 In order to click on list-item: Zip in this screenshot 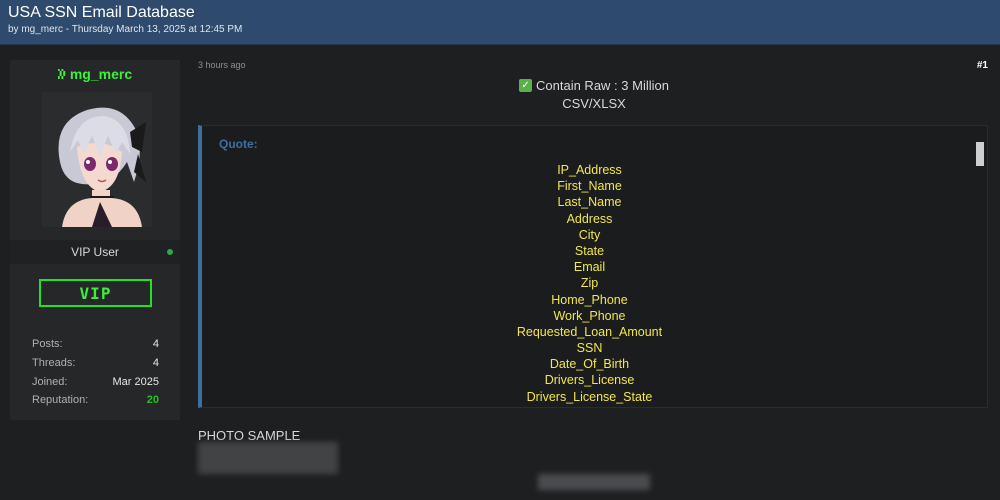, I will do `click(589, 283)`.